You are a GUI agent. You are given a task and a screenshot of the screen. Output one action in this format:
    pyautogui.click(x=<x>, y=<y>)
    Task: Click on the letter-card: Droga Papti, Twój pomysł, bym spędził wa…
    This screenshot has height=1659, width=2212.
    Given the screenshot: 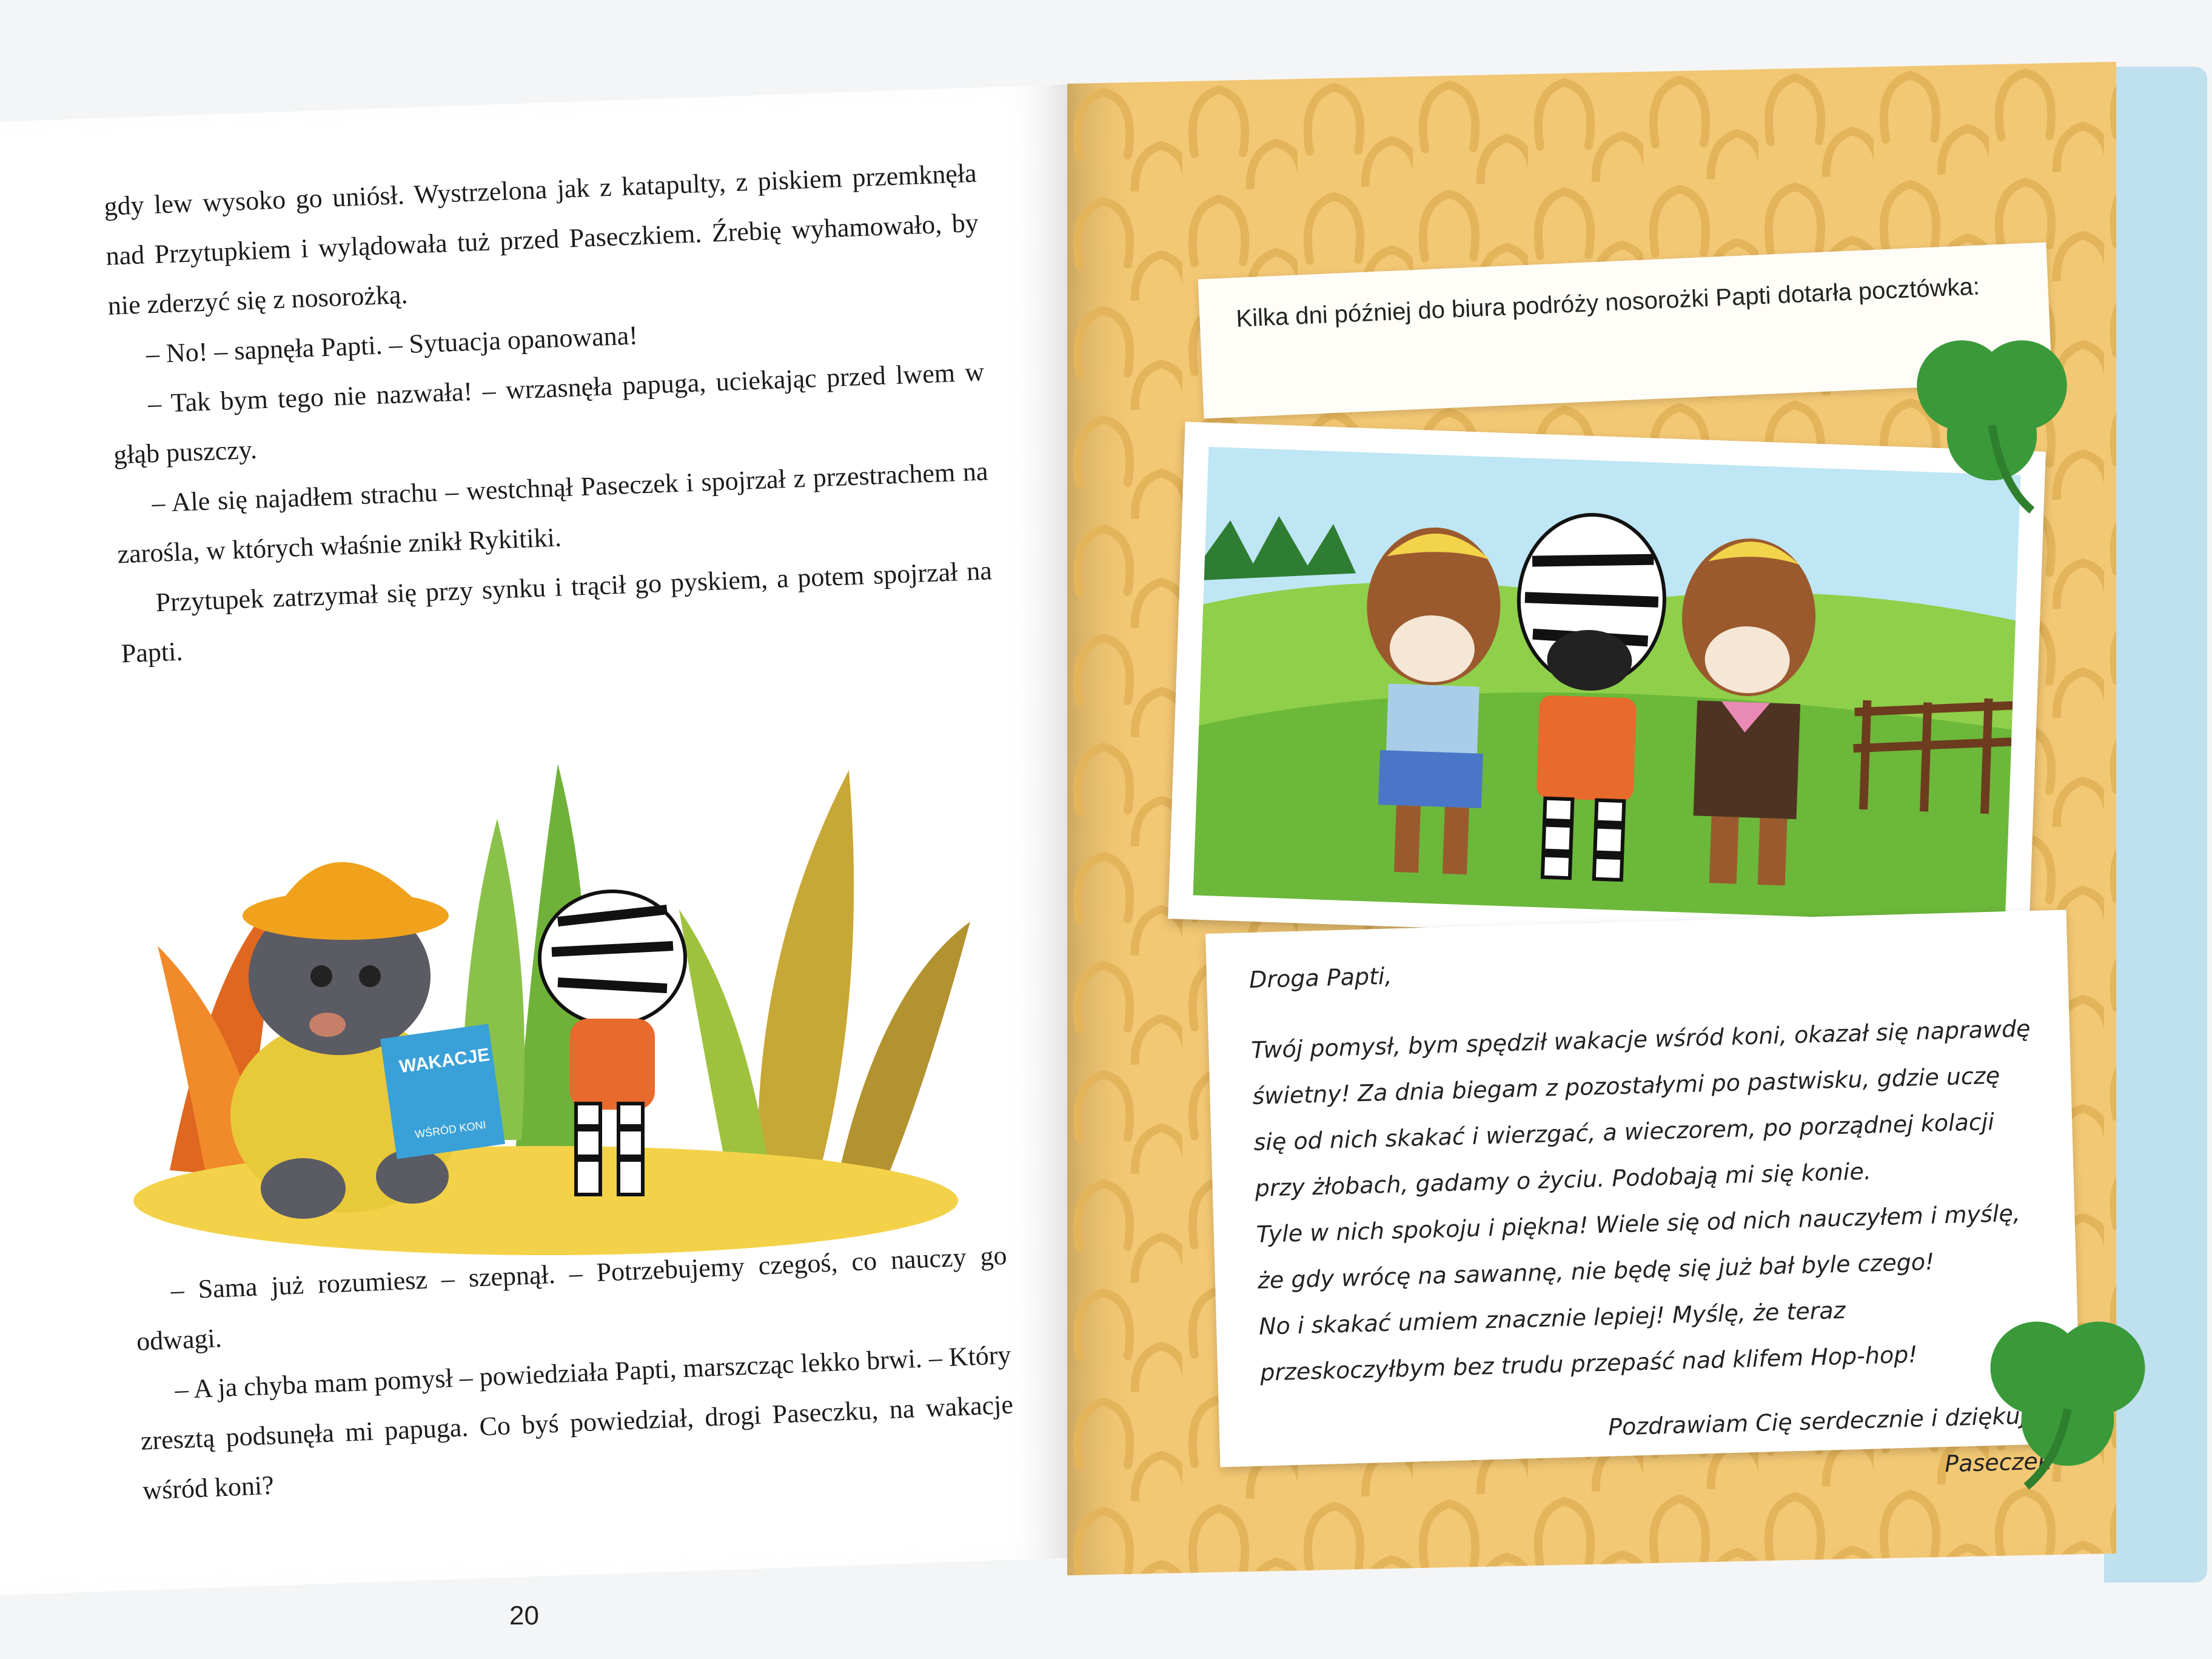 What is the action you would take?
    pyautogui.click(x=1644, y=1193)
    